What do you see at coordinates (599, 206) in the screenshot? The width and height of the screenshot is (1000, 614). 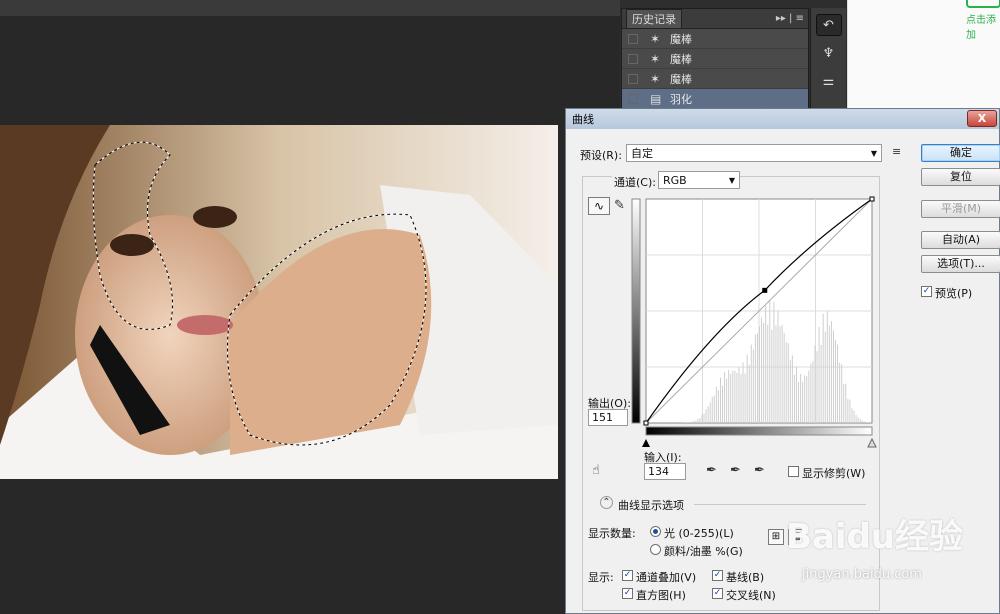 I see `curve-point-tool-icon: ∿` at bounding box center [599, 206].